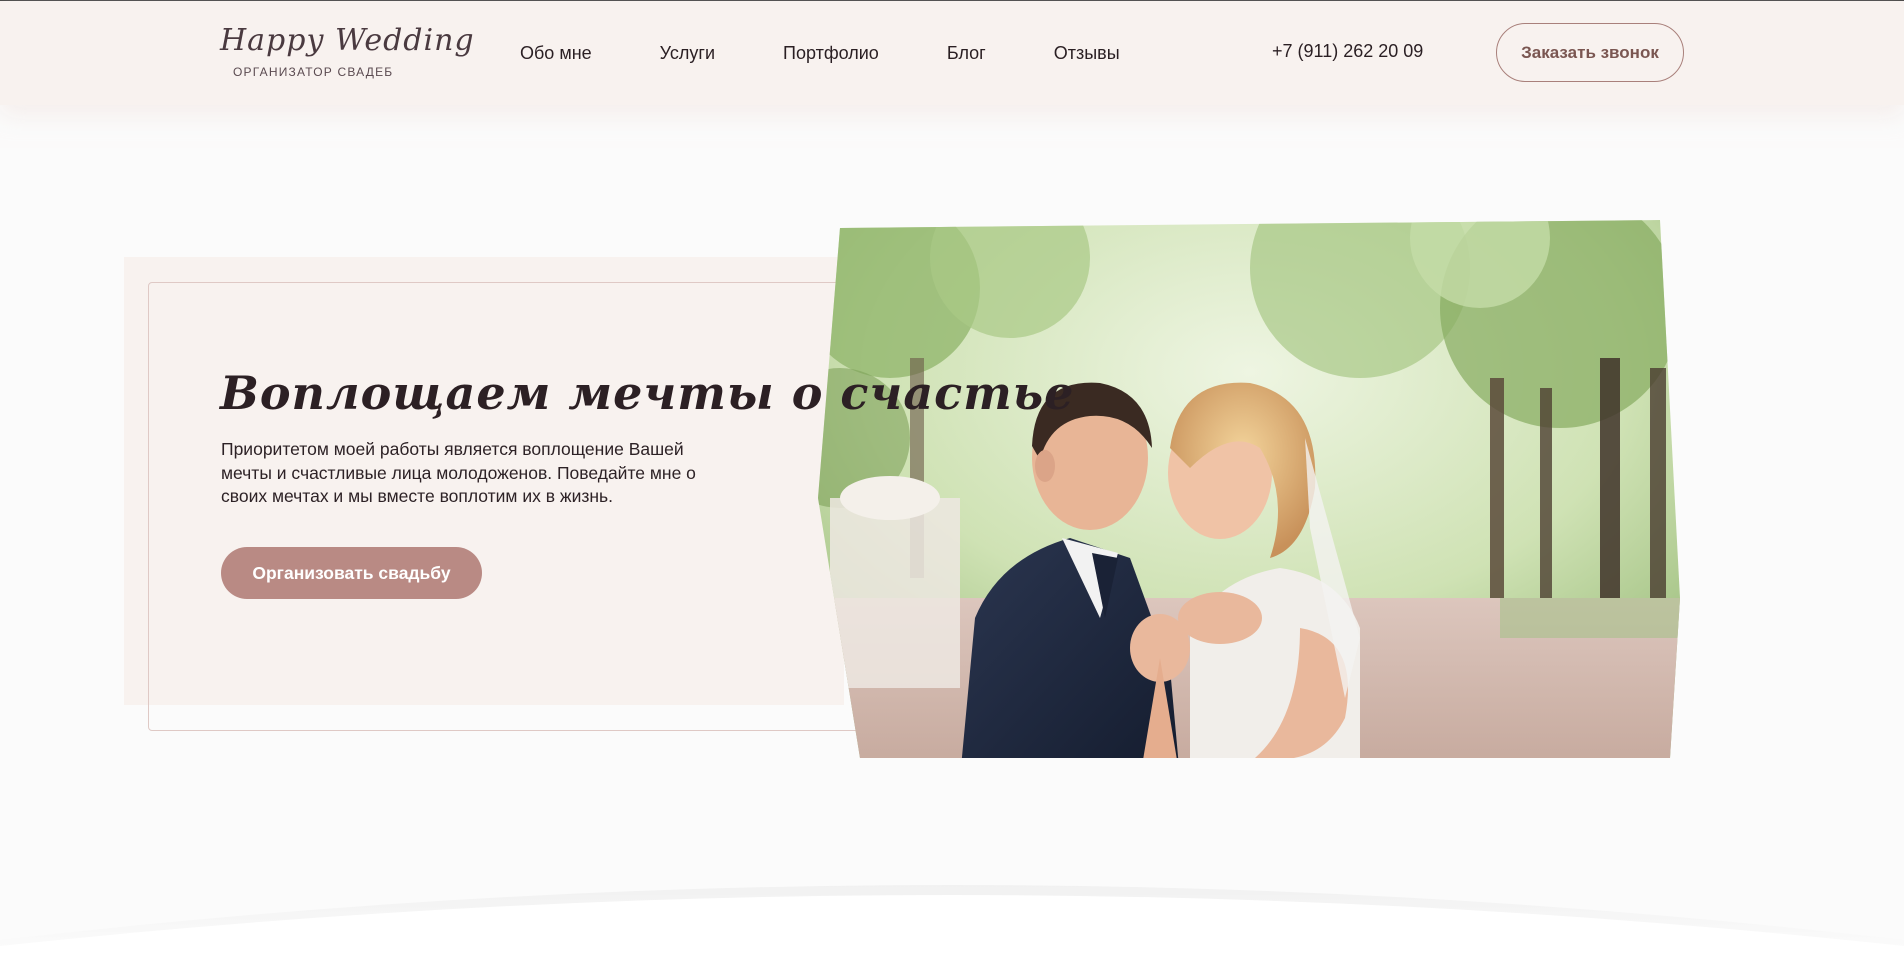  I want to click on logo-script-text: Happy Wedding, so click(347, 40).